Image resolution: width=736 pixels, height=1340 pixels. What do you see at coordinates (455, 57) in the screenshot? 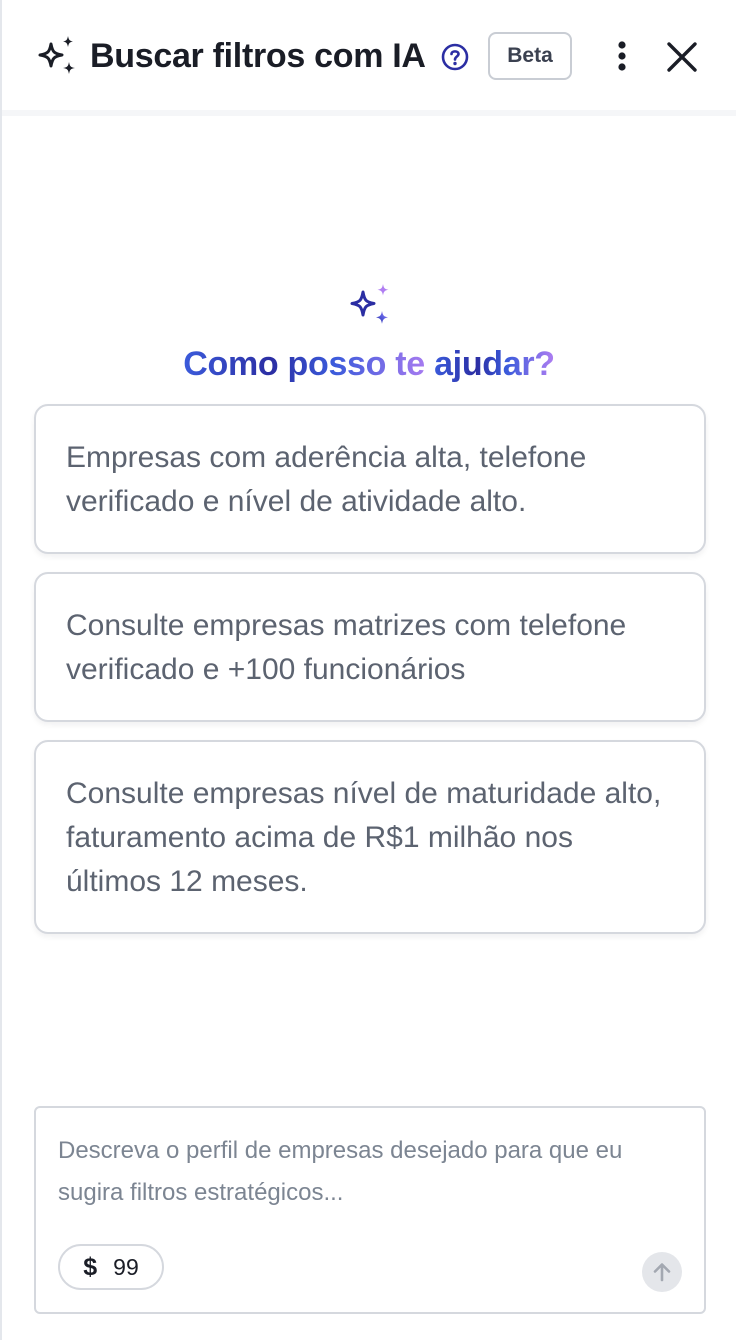
I see `help-circle-icon` at bounding box center [455, 57].